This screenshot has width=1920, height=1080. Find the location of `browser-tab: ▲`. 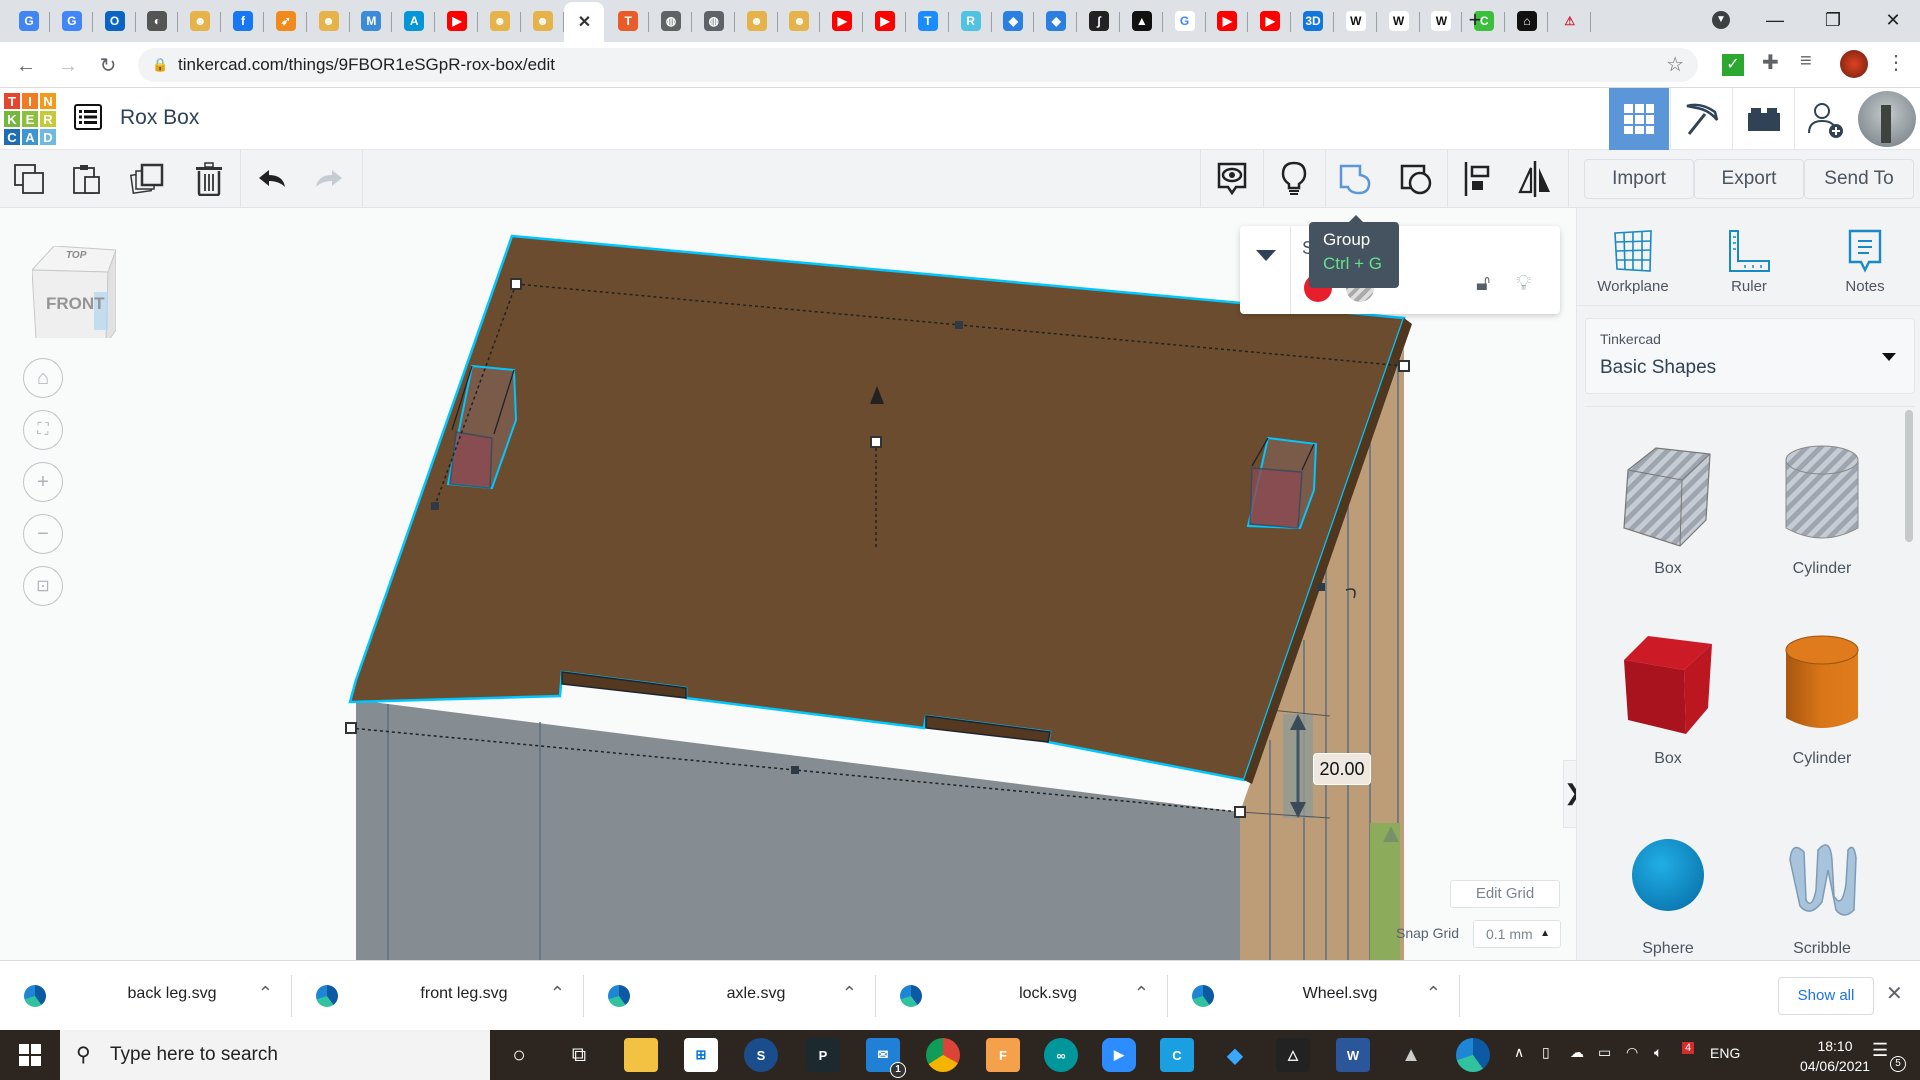

browser-tab: ▲ is located at coordinates (1142, 21).